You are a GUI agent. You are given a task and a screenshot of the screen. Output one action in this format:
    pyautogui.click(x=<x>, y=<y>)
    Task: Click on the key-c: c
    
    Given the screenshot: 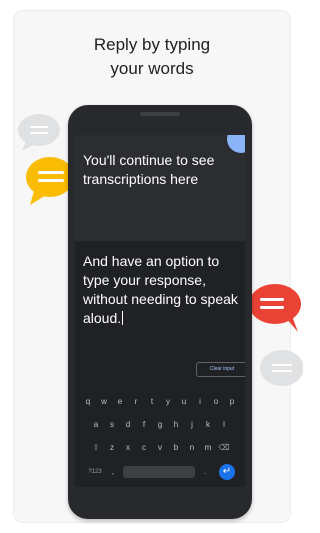 What is the action you would take?
    pyautogui.click(x=144, y=448)
    